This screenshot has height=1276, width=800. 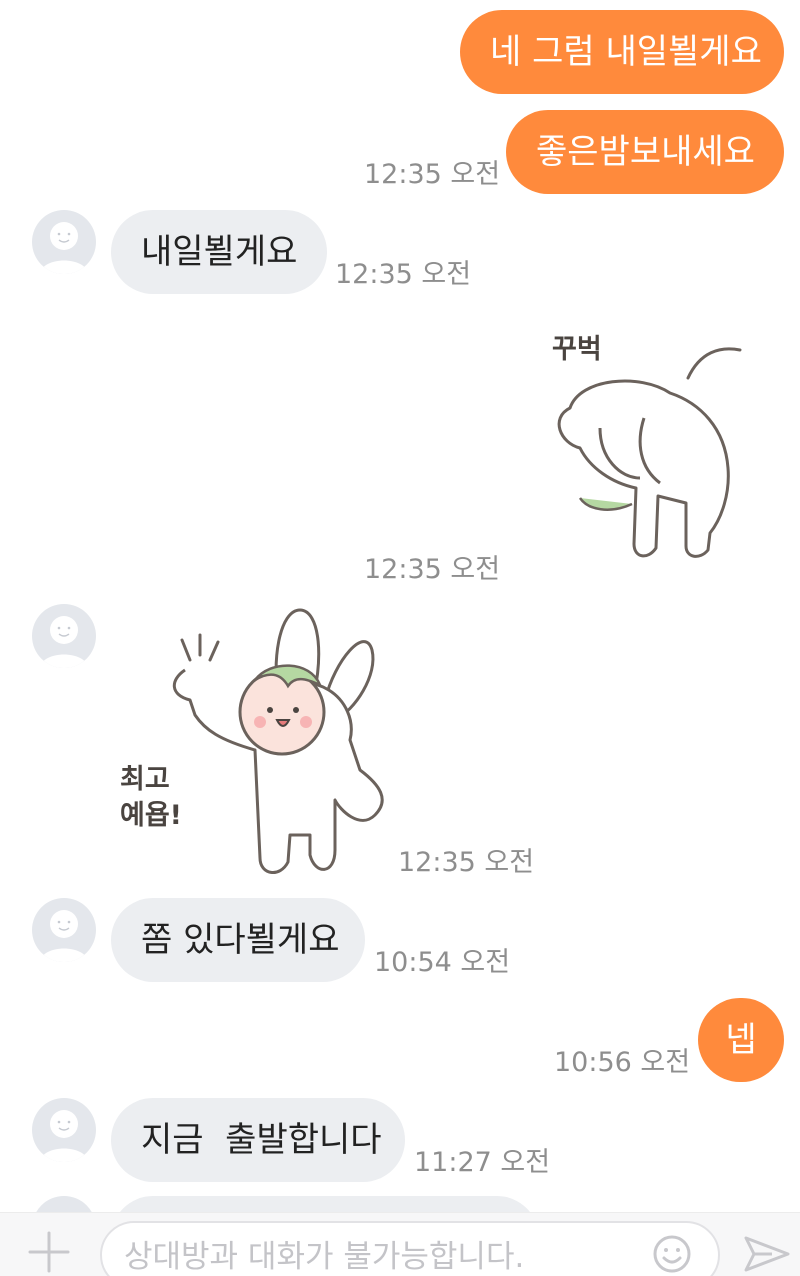 What do you see at coordinates (741, 1040) in the screenshot?
I see `message-bubble-outgoing: 넵` at bounding box center [741, 1040].